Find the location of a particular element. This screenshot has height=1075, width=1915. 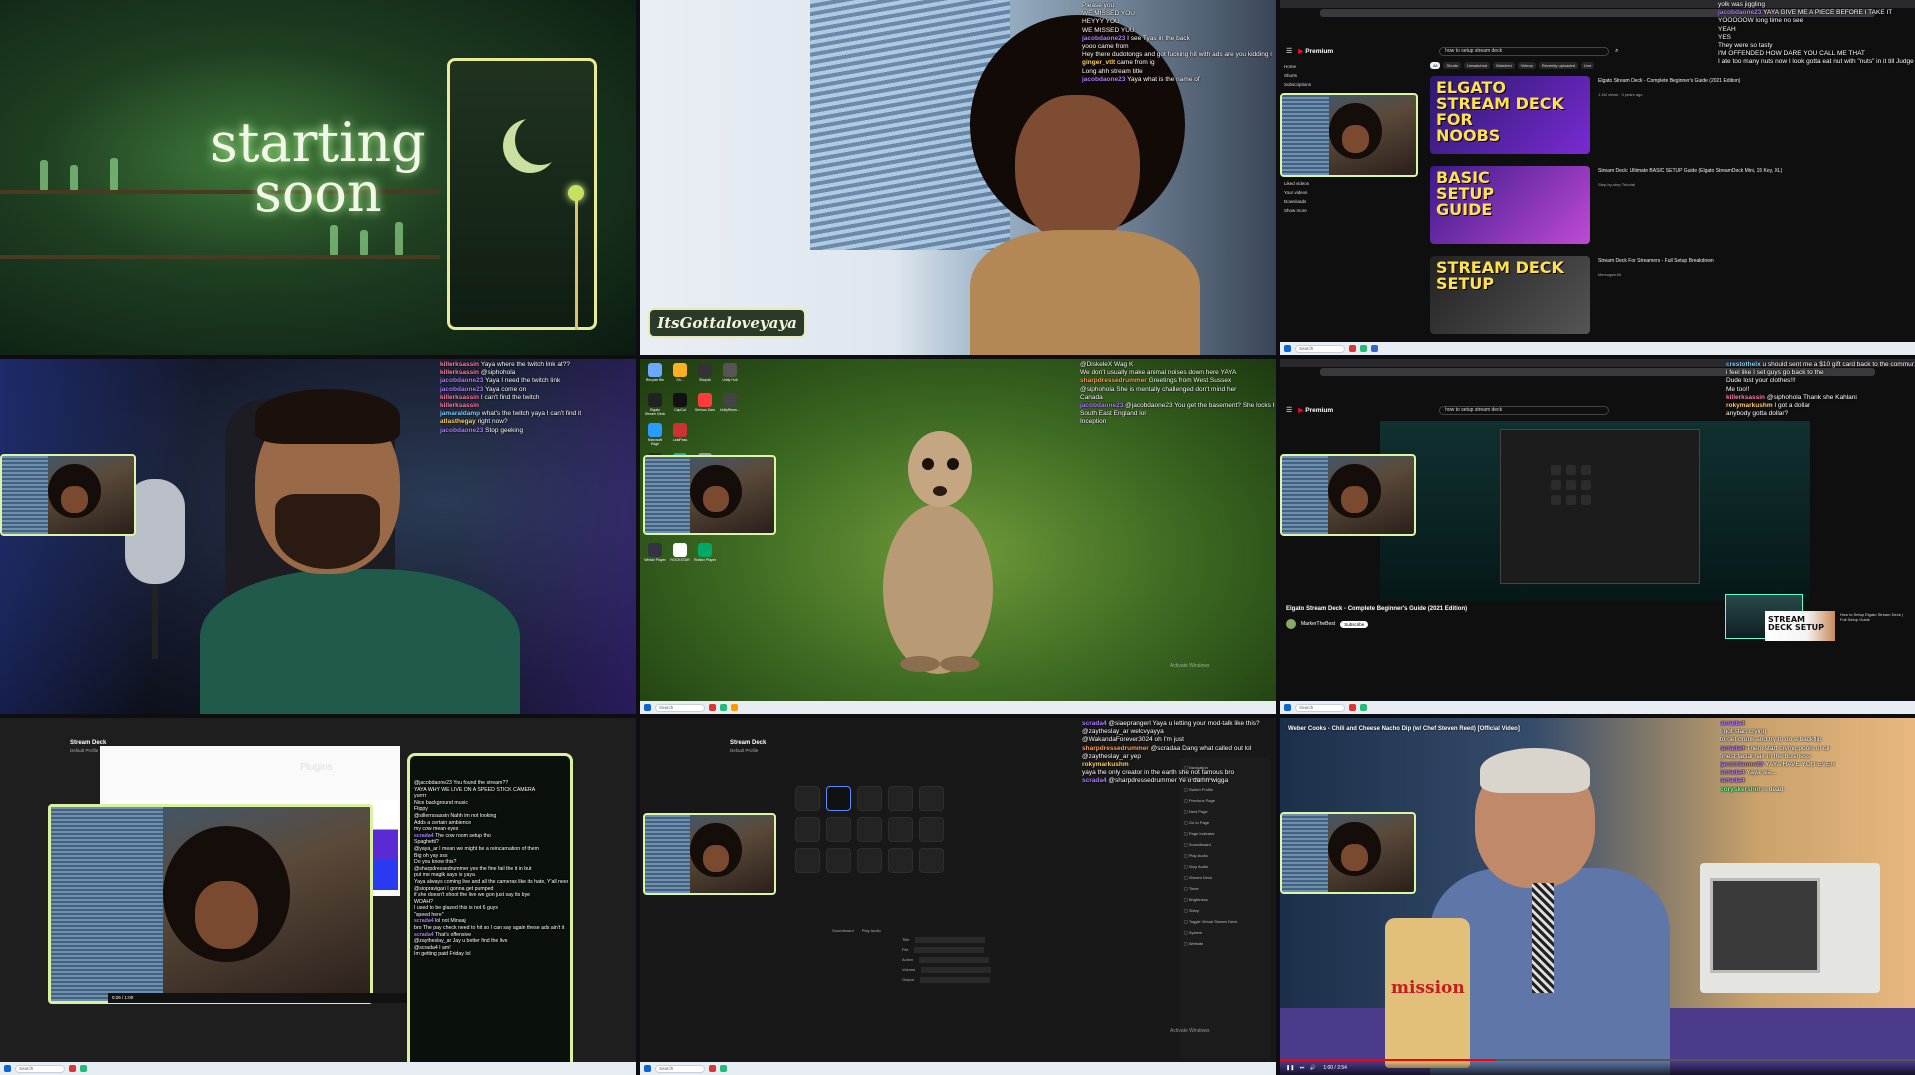

action-item: ▢ Switch Profile is located at coordinates (1225, 789).